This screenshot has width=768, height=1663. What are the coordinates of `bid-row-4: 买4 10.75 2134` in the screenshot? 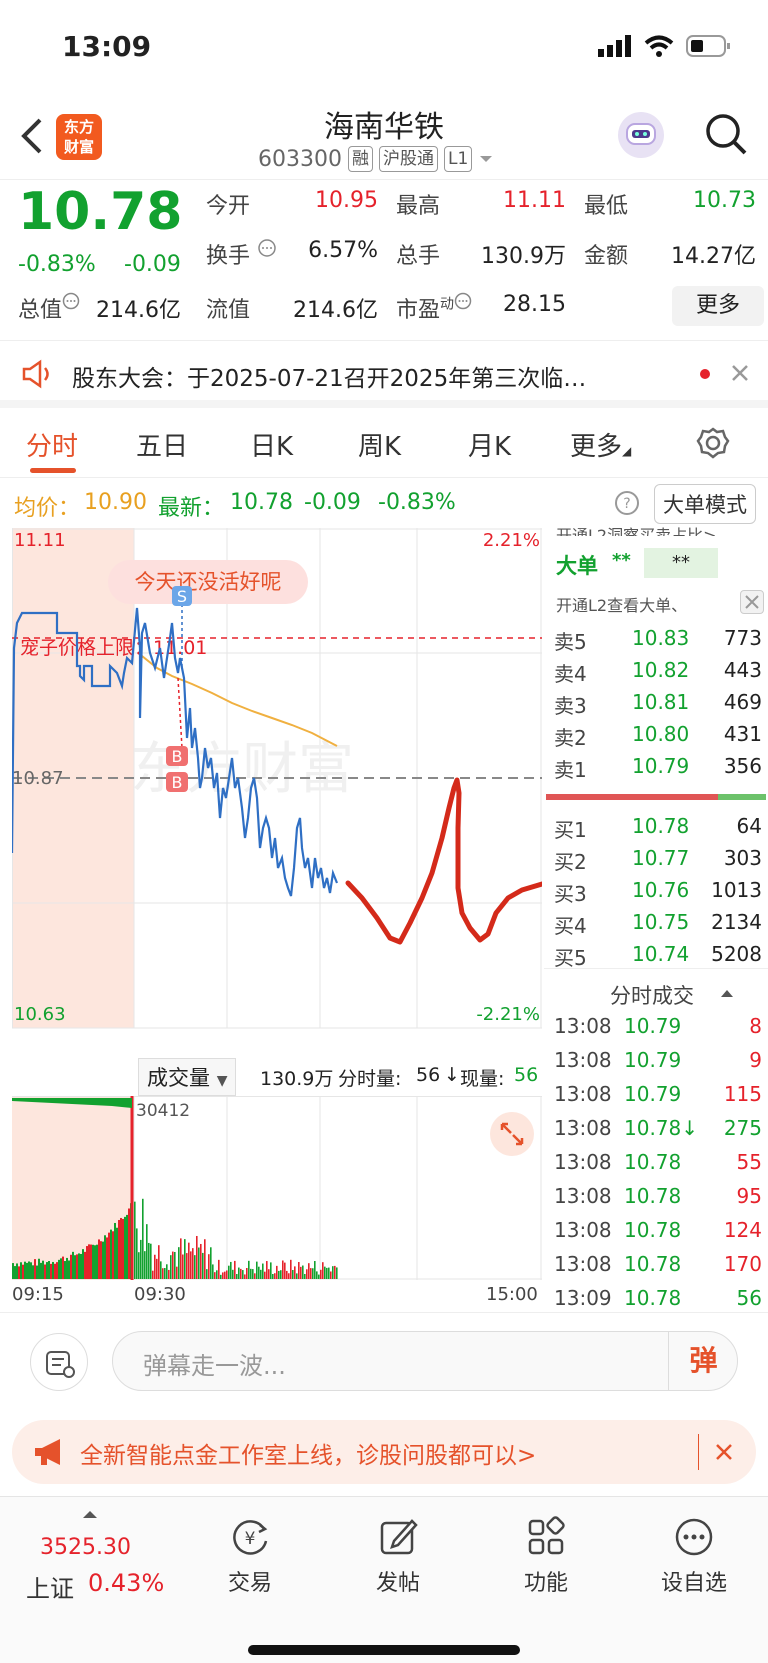 It's located at (661, 923).